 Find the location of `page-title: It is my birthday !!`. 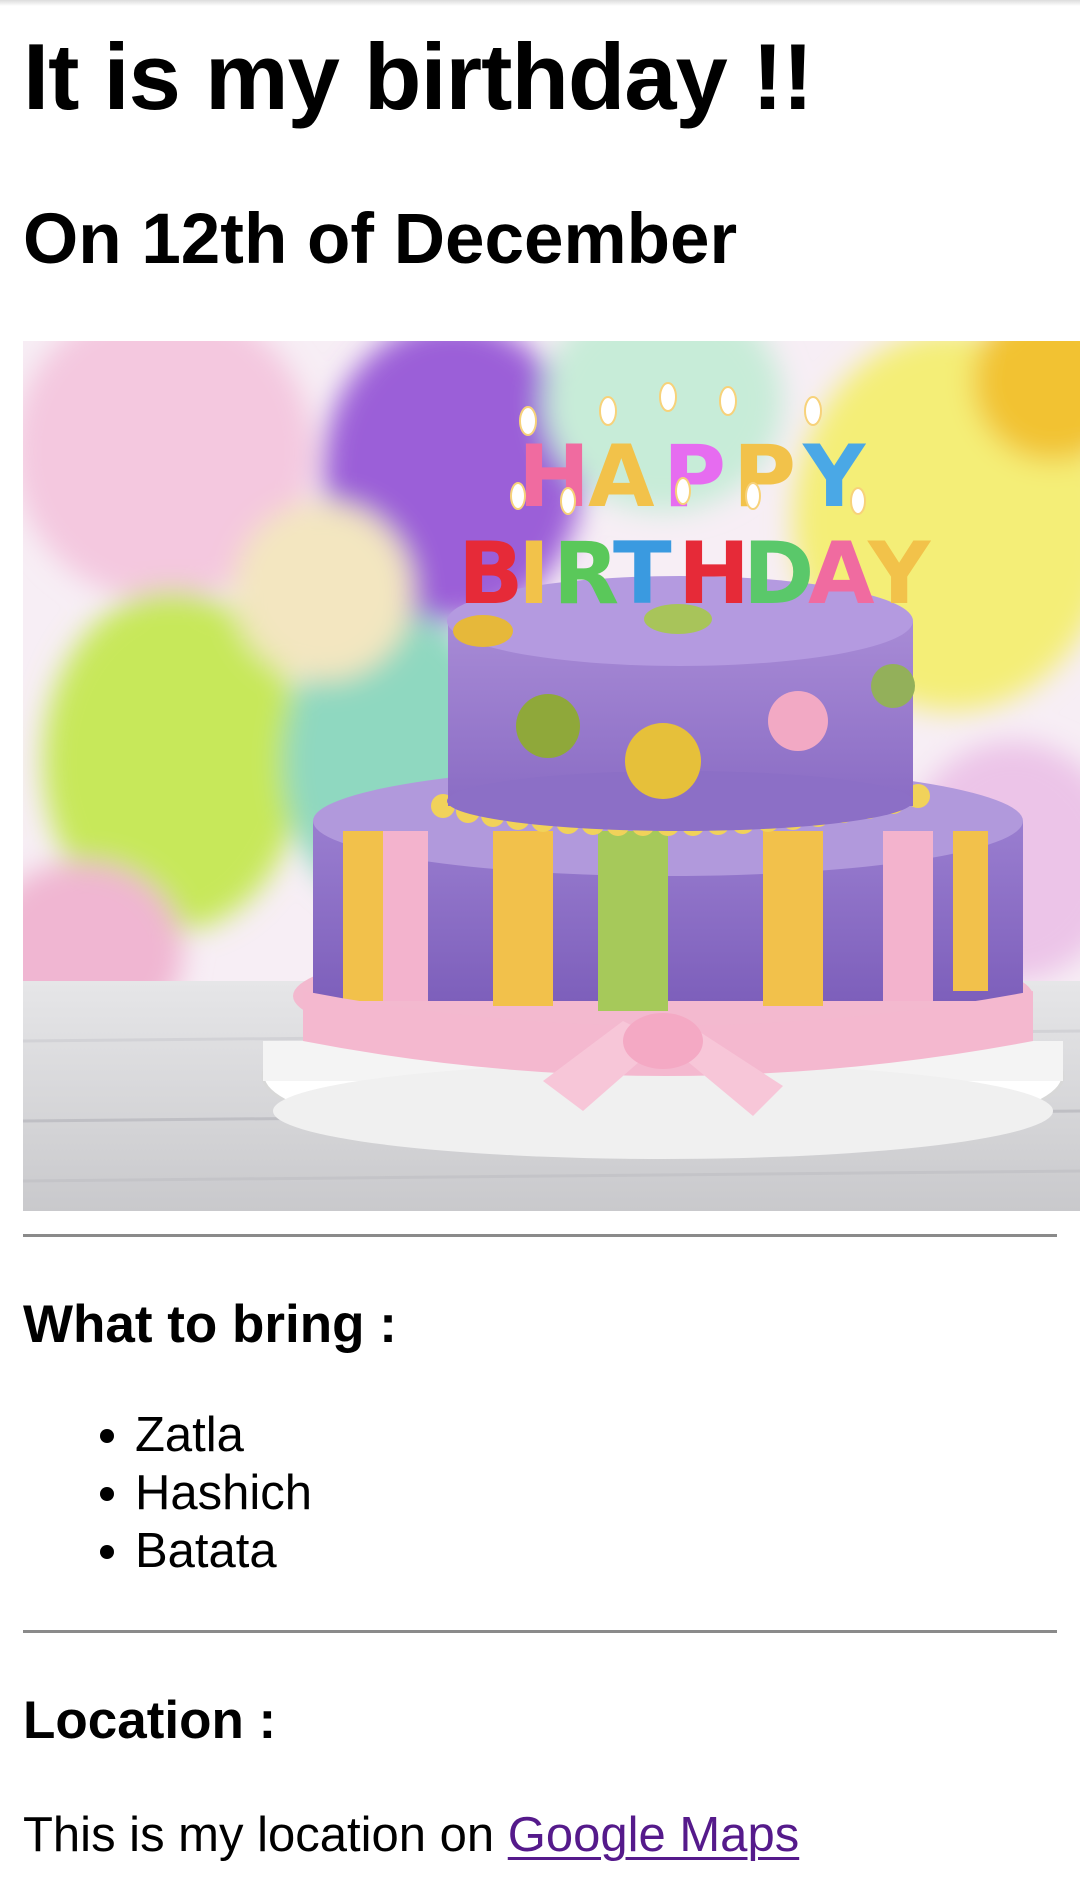

page-title: It is my birthday !! is located at coordinates (418, 76).